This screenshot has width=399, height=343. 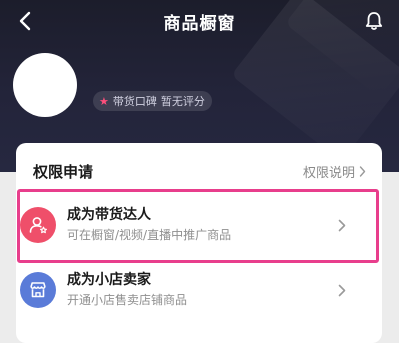 I want to click on option-subtitle: 可在橱窗/视频/直播中推广商品, so click(x=149, y=235).